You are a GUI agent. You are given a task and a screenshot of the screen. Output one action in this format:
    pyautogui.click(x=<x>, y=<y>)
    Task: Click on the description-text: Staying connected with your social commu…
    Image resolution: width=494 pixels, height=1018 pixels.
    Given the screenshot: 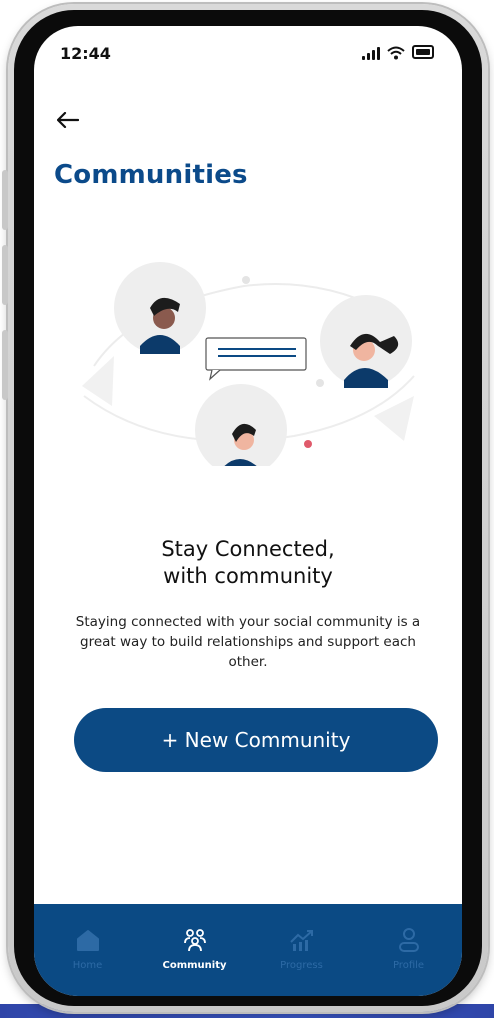 What is the action you would take?
    pyautogui.click(x=248, y=642)
    